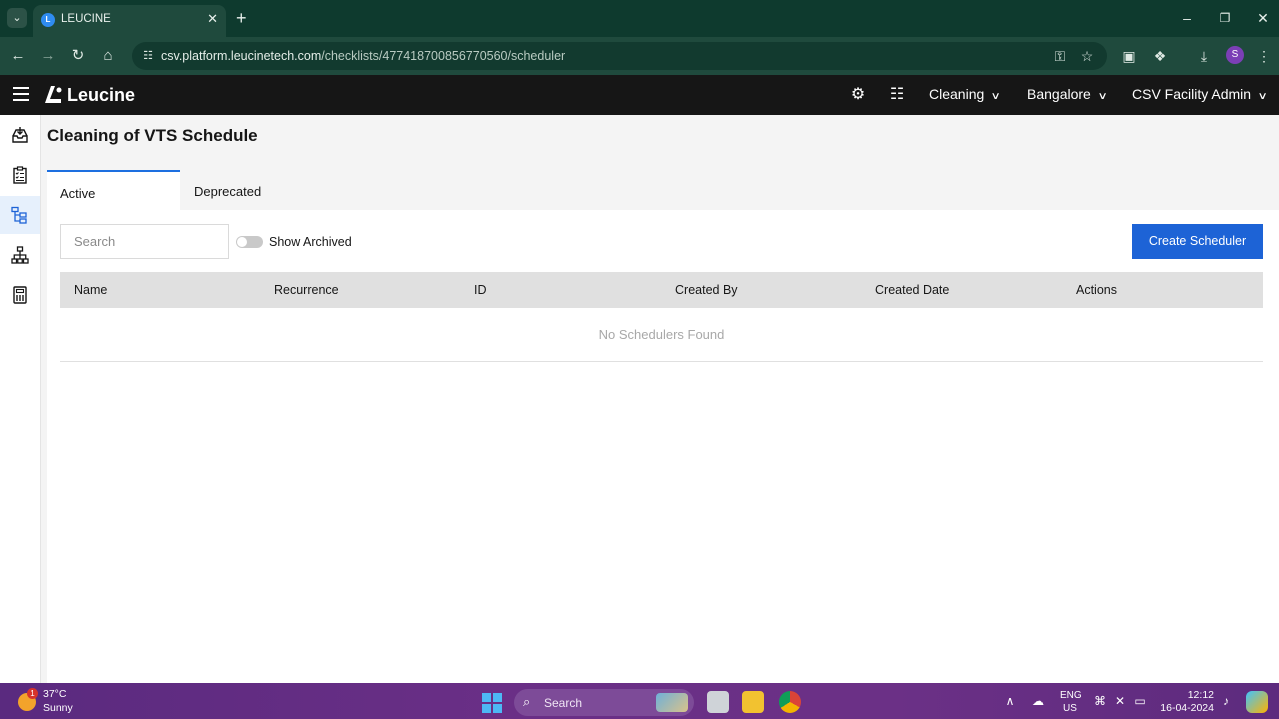  What do you see at coordinates (492, 703) in the screenshot?
I see `windows-start-icon` at bounding box center [492, 703].